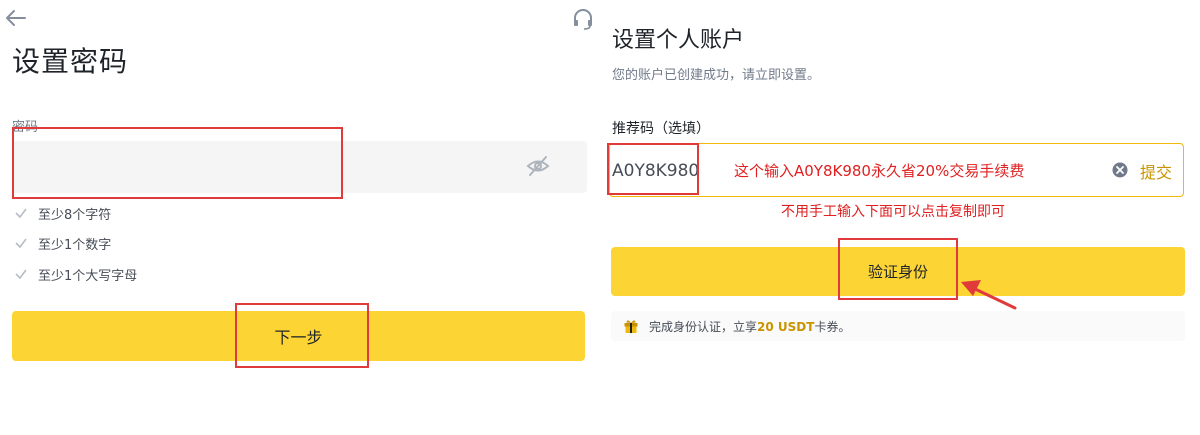 Image resolution: width=1200 pixels, height=435 pixels. I want to click on requirement-item: 至少1个大写字母, so click(75, 274).